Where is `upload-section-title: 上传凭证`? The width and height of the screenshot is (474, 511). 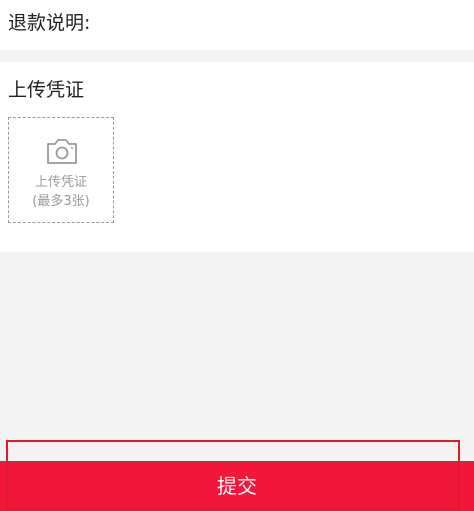 upload-section-title: 上传凭证 is located at coordinates (46, 90).